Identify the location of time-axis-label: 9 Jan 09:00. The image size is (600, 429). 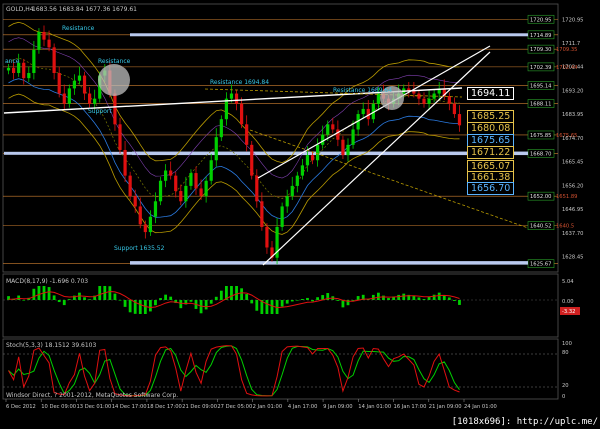
(338, 407).